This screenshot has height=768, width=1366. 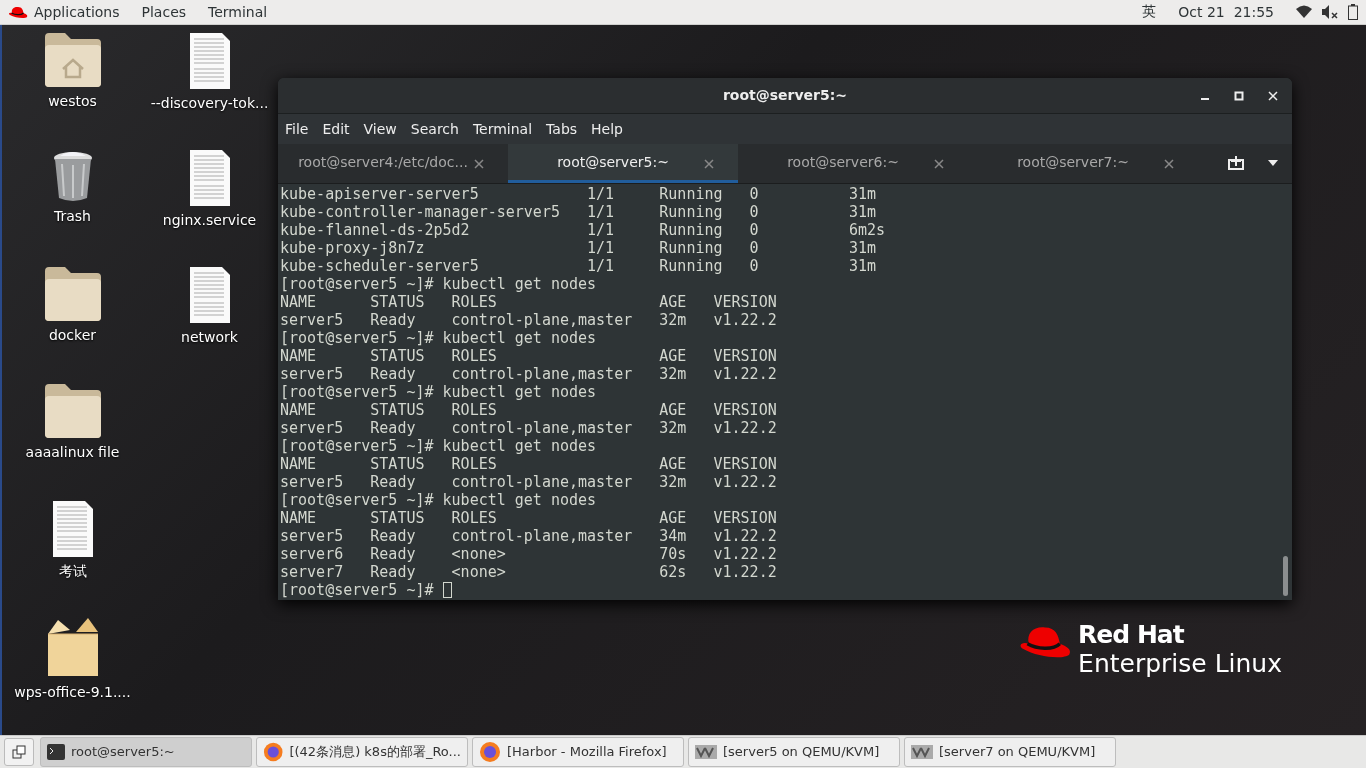 I want to click on menu-item: Help, so click(x=607, y=128).